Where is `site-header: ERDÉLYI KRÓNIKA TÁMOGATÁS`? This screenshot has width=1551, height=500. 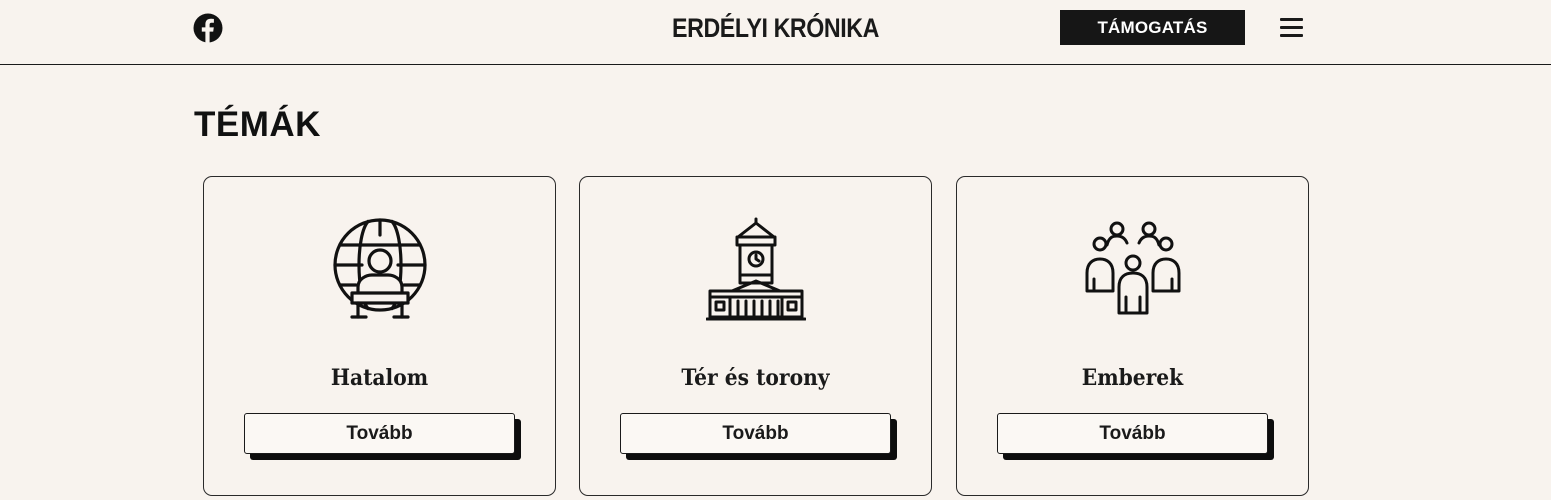 site-header: ERDÉLYI KRÓNIKA TÁMOGATÁS is located at coordinates (775, 32).